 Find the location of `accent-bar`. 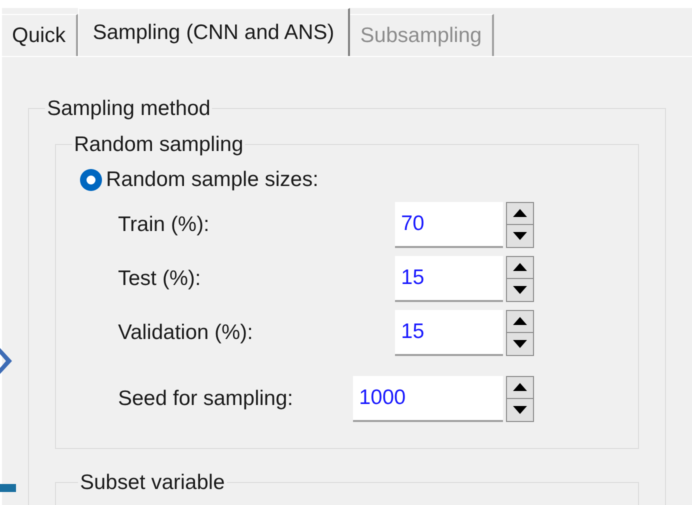

accent-bar is located at coordinates (8, 488).